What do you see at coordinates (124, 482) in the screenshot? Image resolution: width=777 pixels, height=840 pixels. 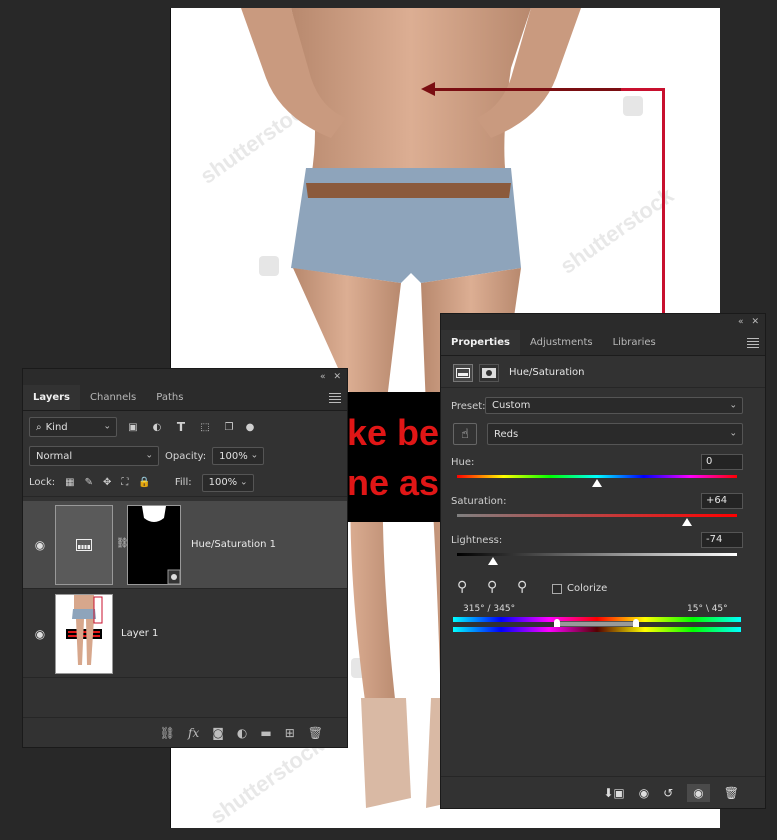 I see `lock-artboard-icon: ⛶` at bounding box center [124, 482].